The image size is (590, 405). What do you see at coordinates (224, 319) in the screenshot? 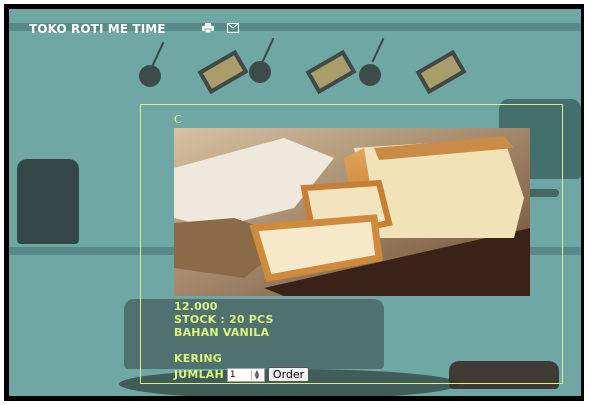
I see `product-stock: STOCK : 20 PCS` at bounding box center [224, 319].